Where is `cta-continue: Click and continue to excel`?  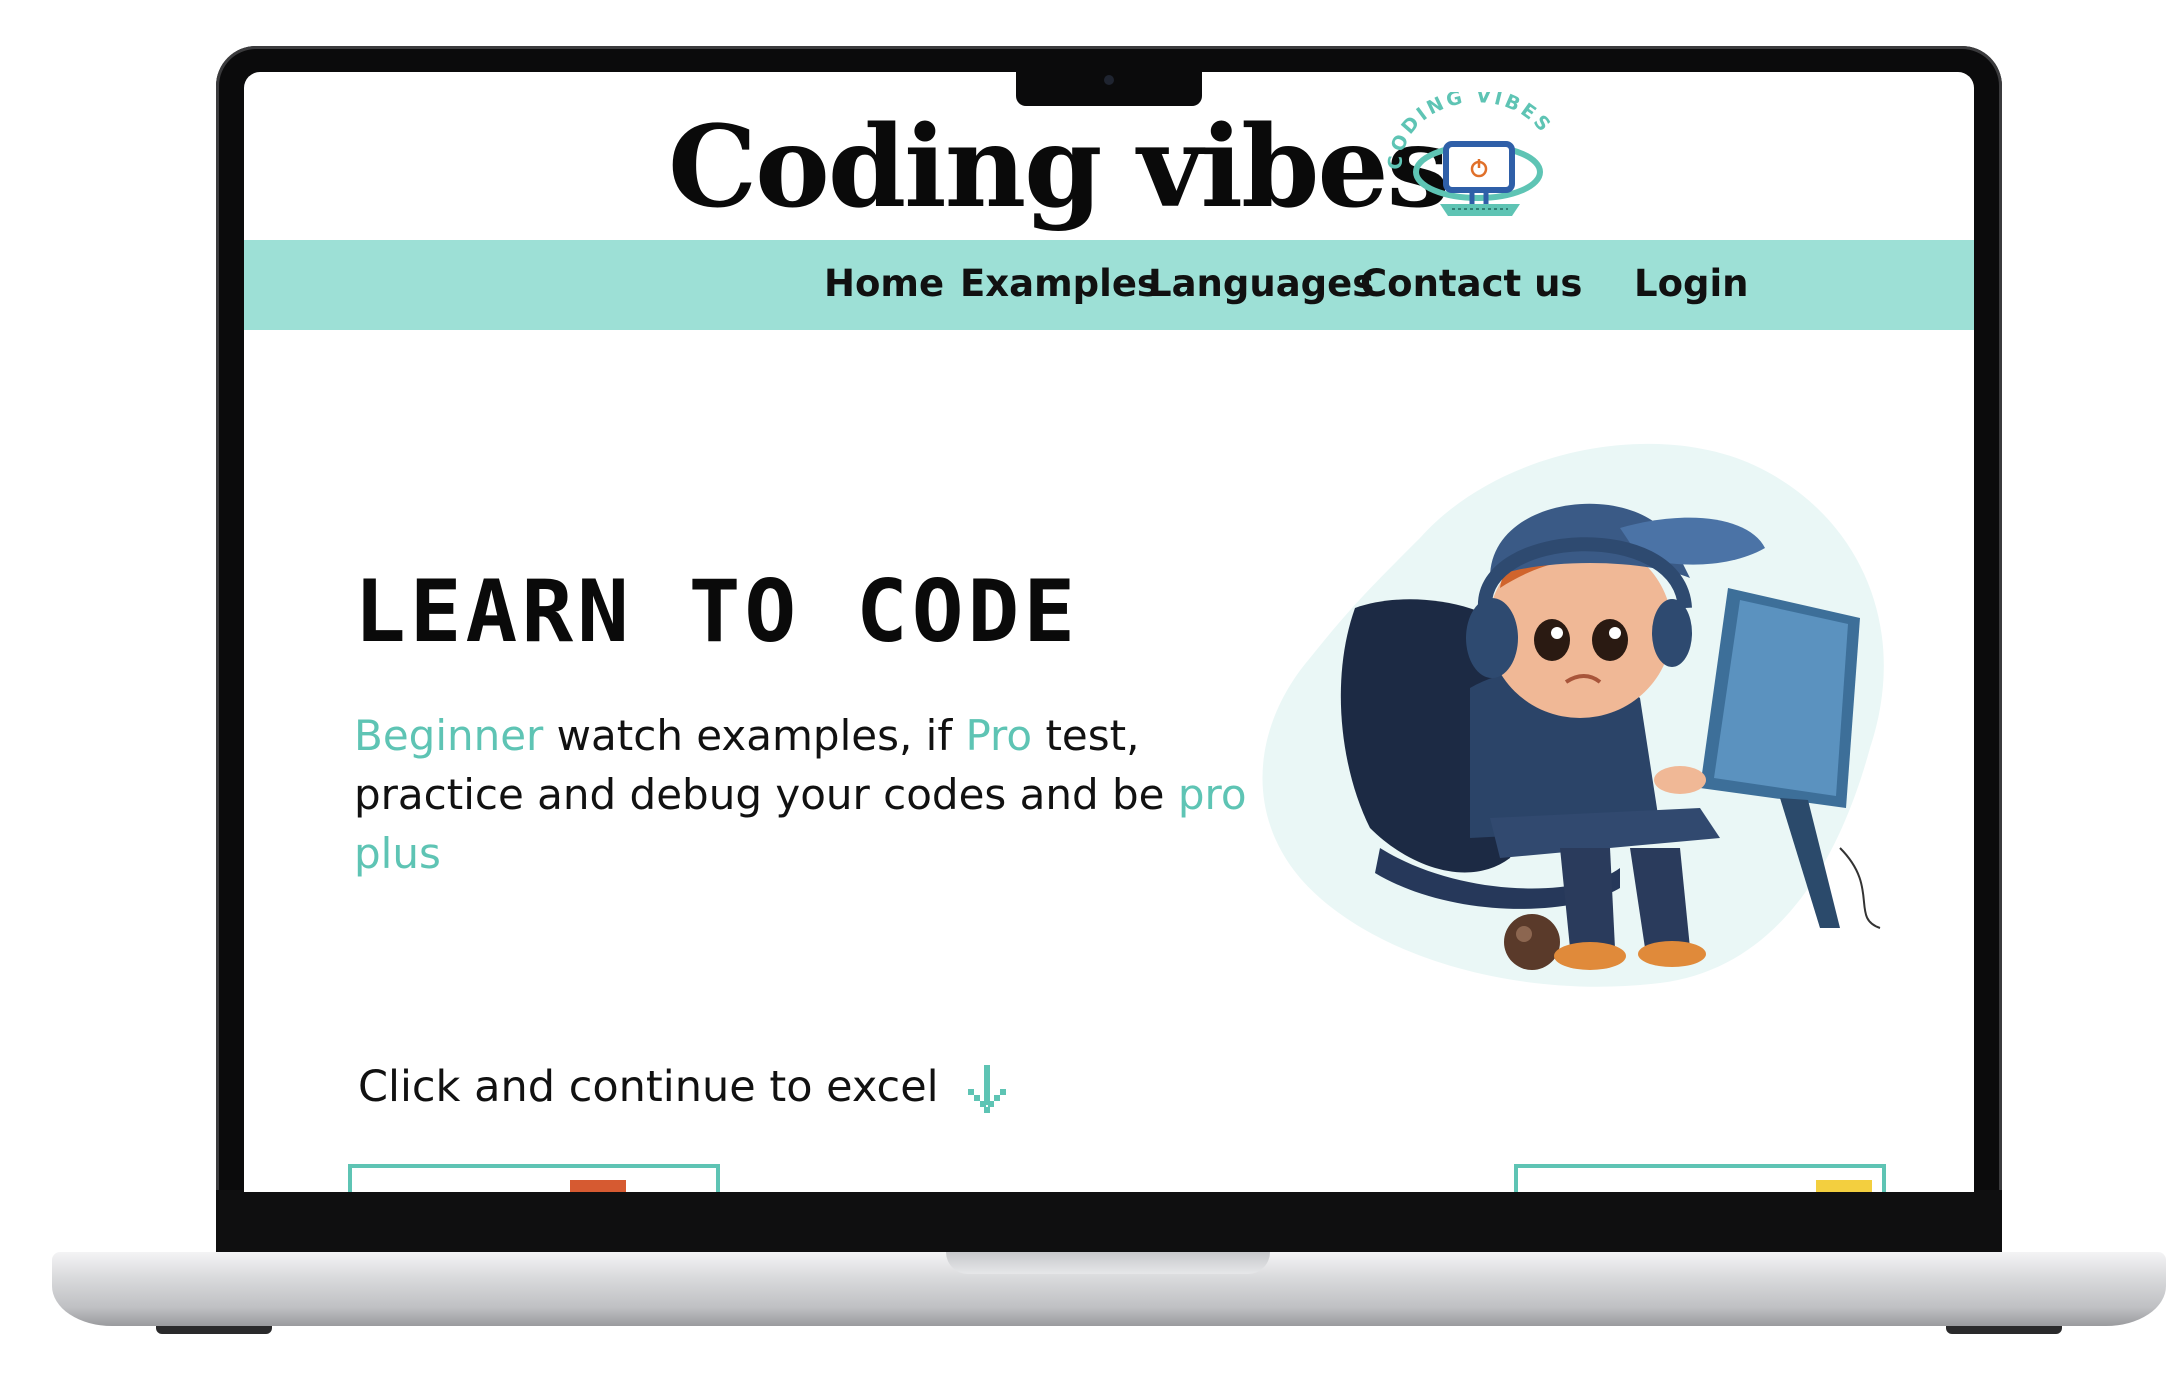 cta-continue: Click and continue to excel is located at coordinates (685, 1089).